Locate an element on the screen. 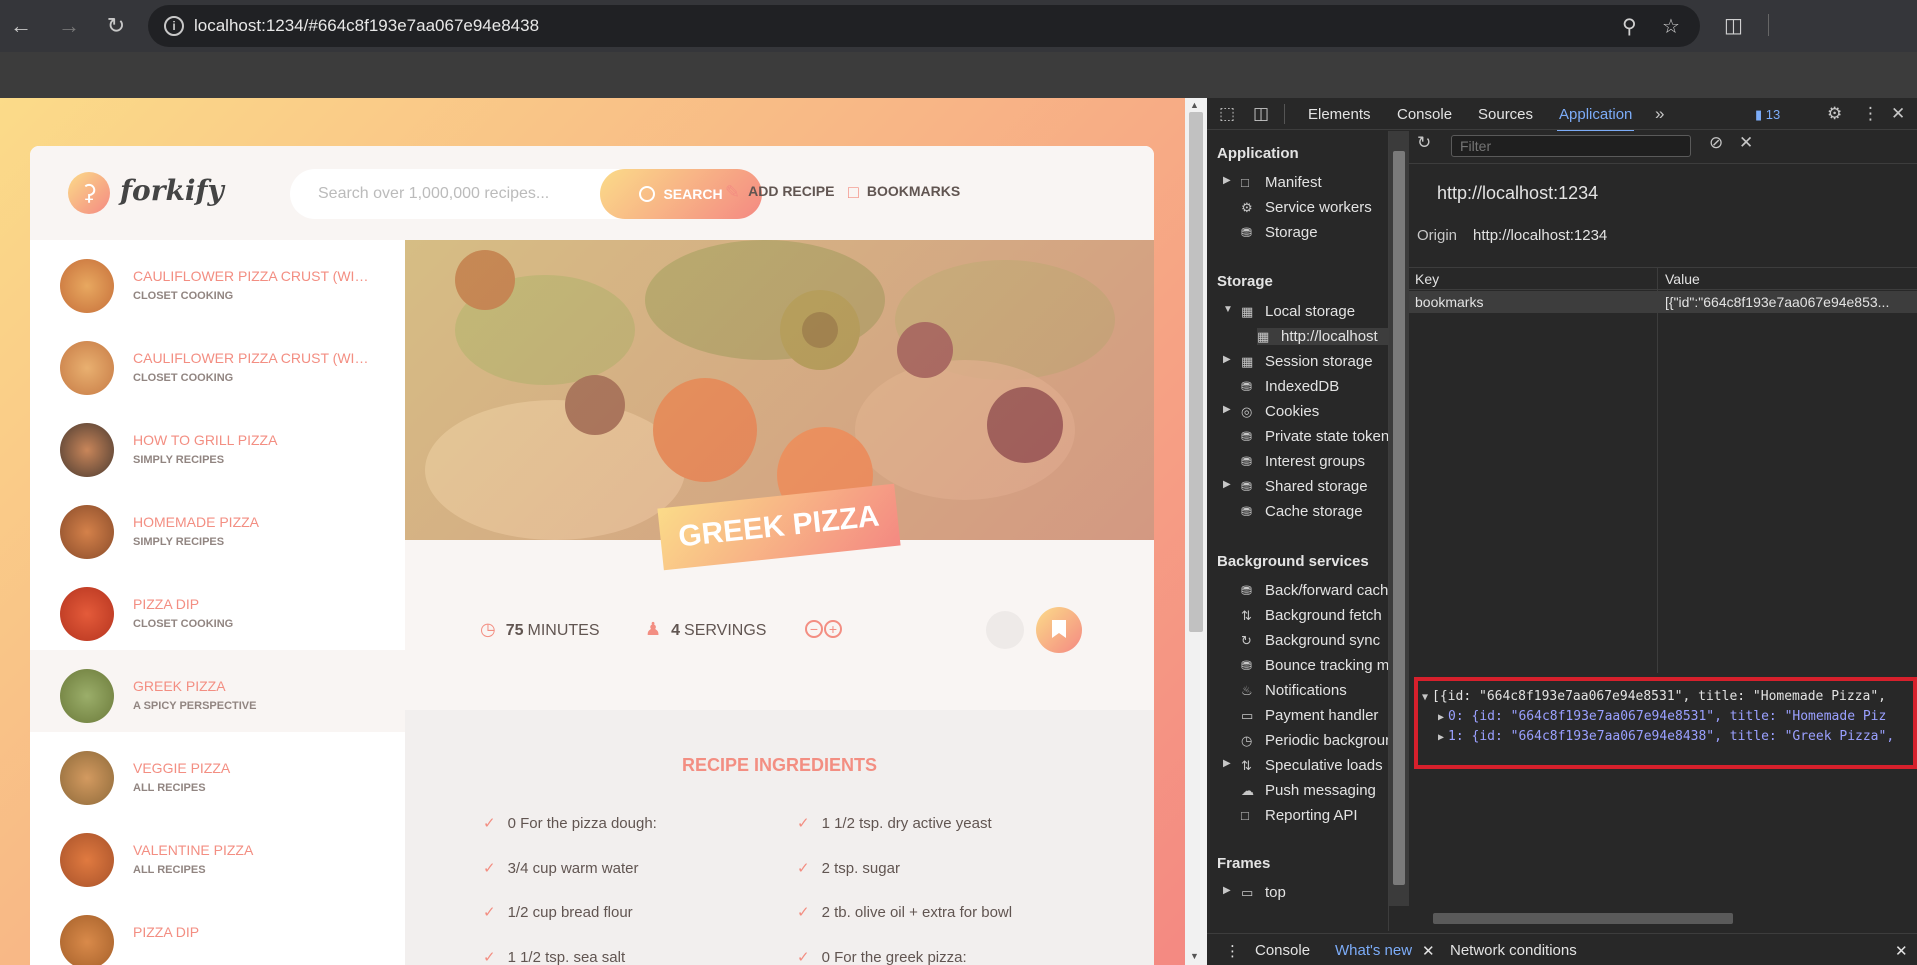  row-key: bookmarks is located at coordinates (1449, 302).